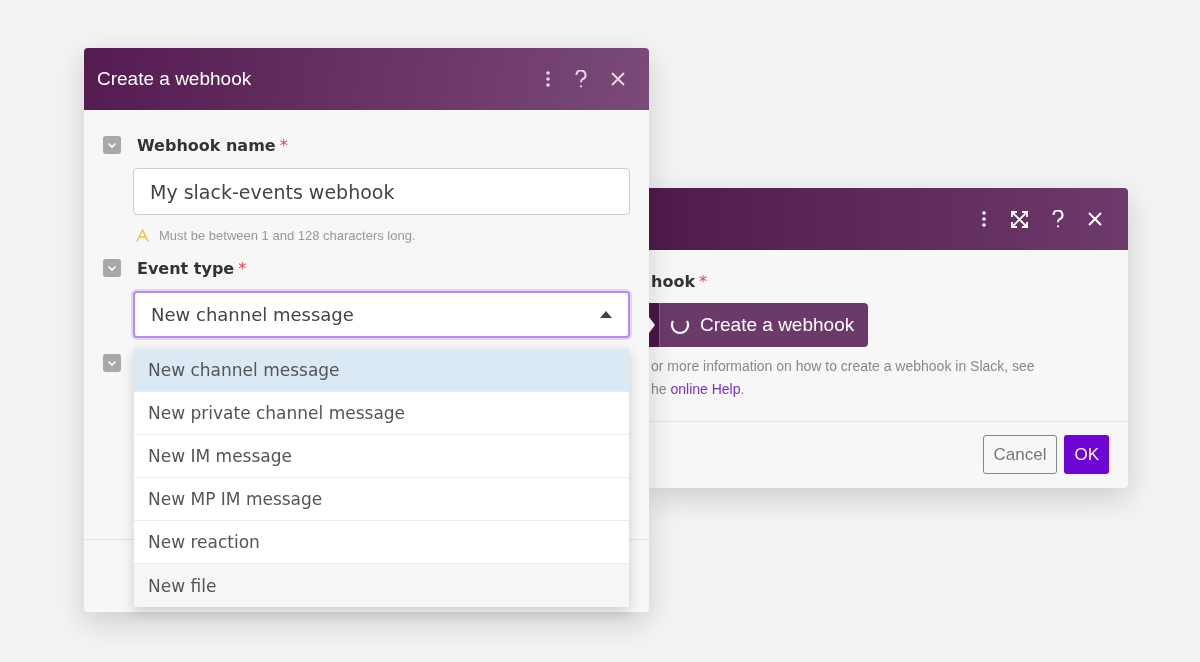 The image size is (1200, 662). What do you see at coordinates (381, 585) in the screenshot?
I see `dropdown-option: New file` at bounding box center [381, 585].